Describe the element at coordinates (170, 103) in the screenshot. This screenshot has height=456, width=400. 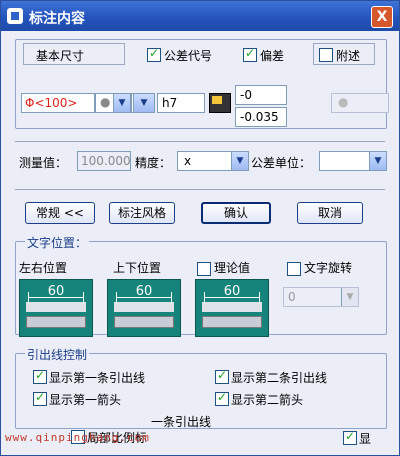
I see `fit-code-text: h7` at that location.